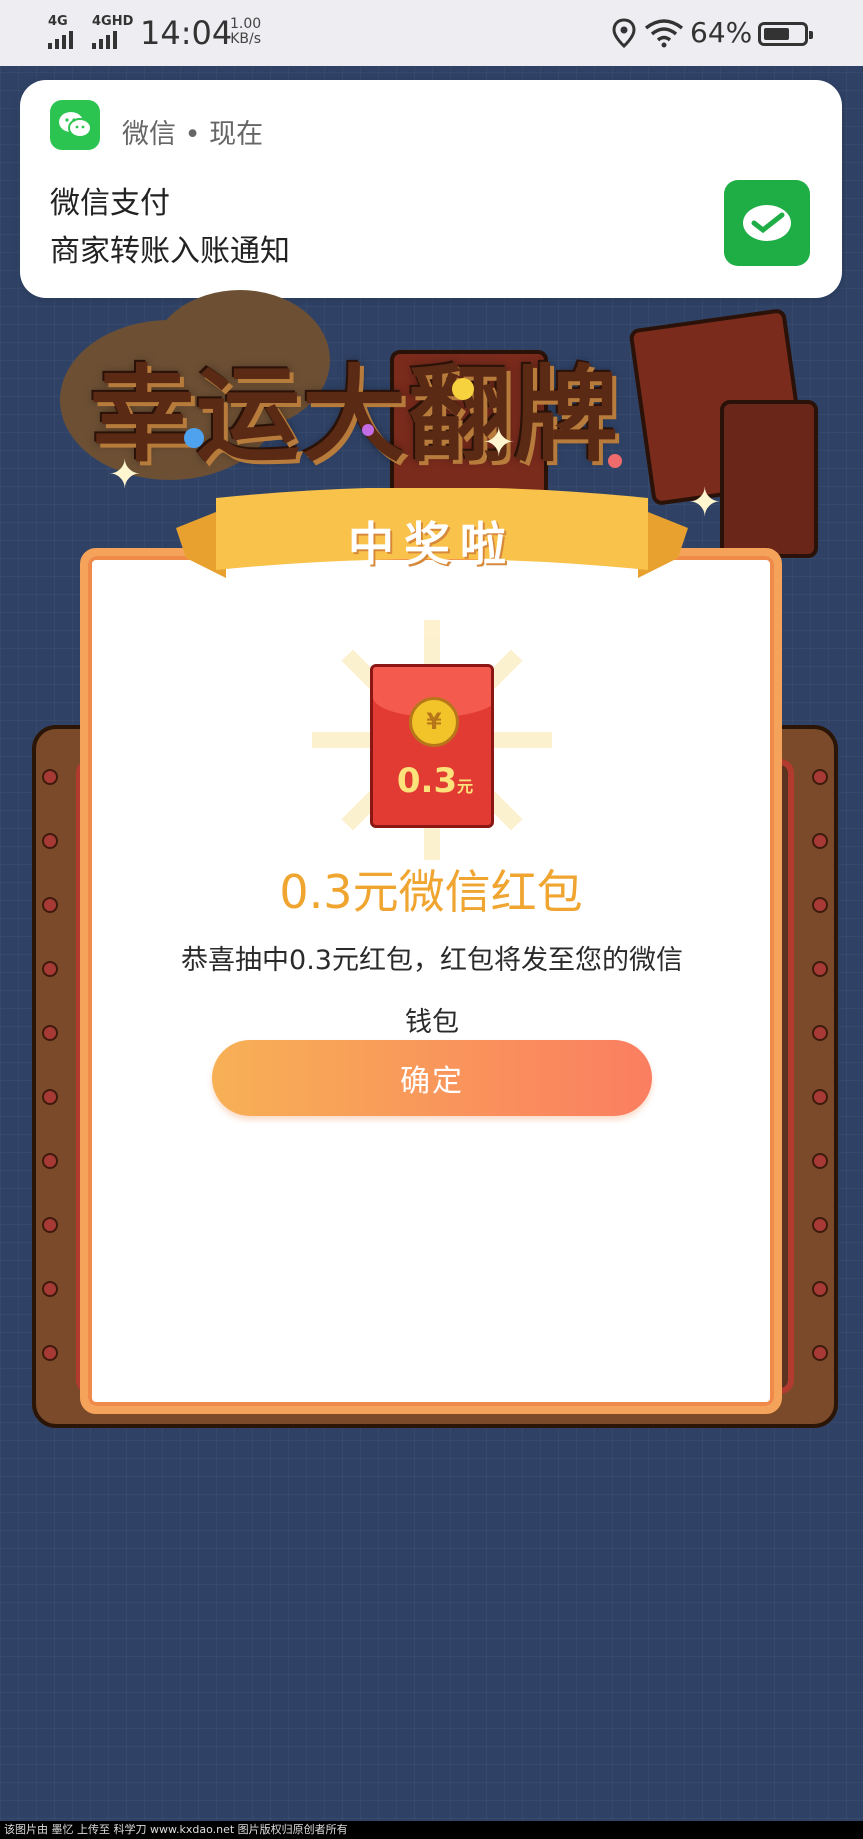 This screenshot has width=863, height=1839. I want to click on packet-amount: 0.3元, so click(435, 781).